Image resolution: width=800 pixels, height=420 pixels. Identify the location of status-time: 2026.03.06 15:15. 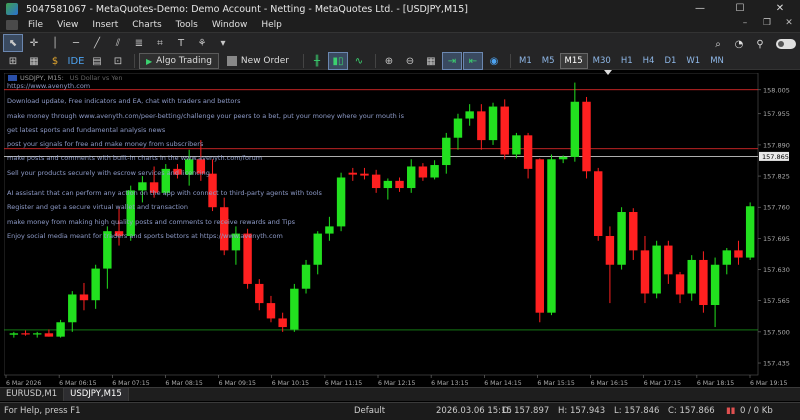
(474, 411).